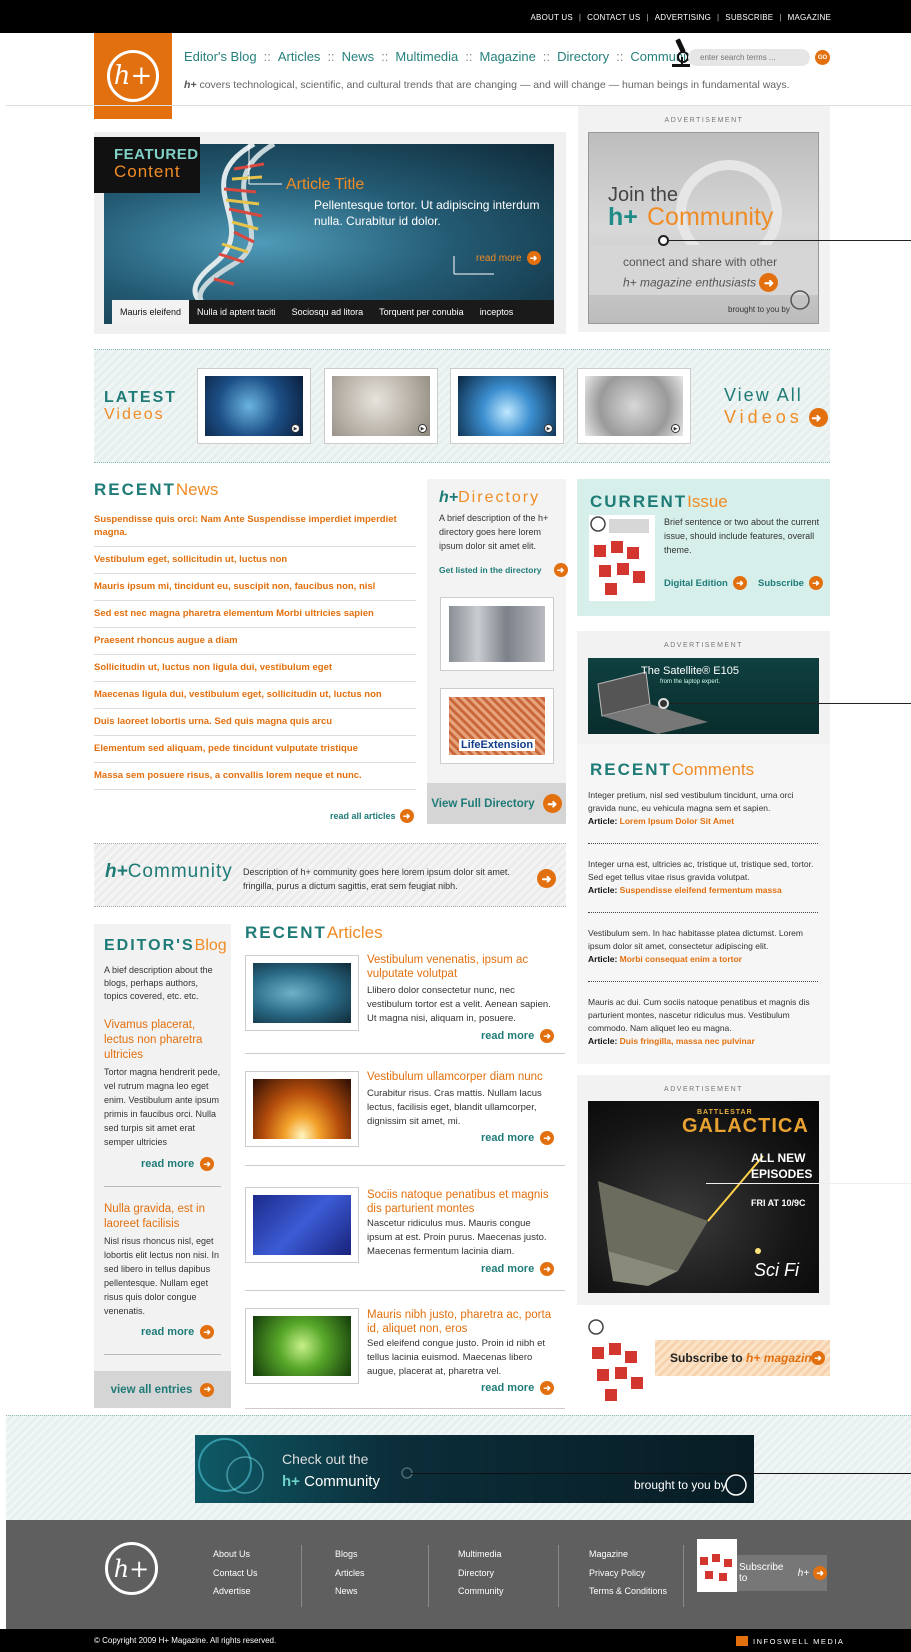  What do you see at coordinates (717, 1565) in the screenshot?
I see `footer-magazine-cover` at bounding box center [717, 1565].